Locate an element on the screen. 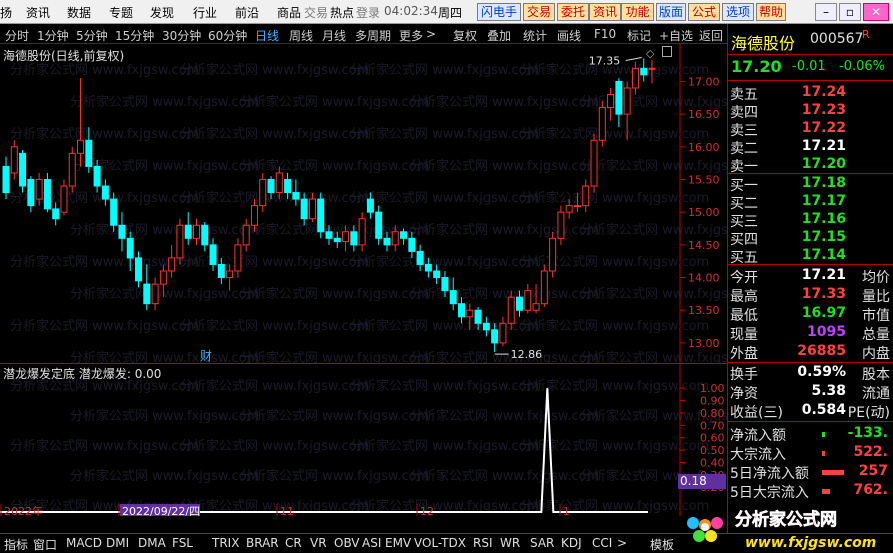 This screenshot has height=553, width=893. row-label-2: 市值 is located at coordinates (876, 316).